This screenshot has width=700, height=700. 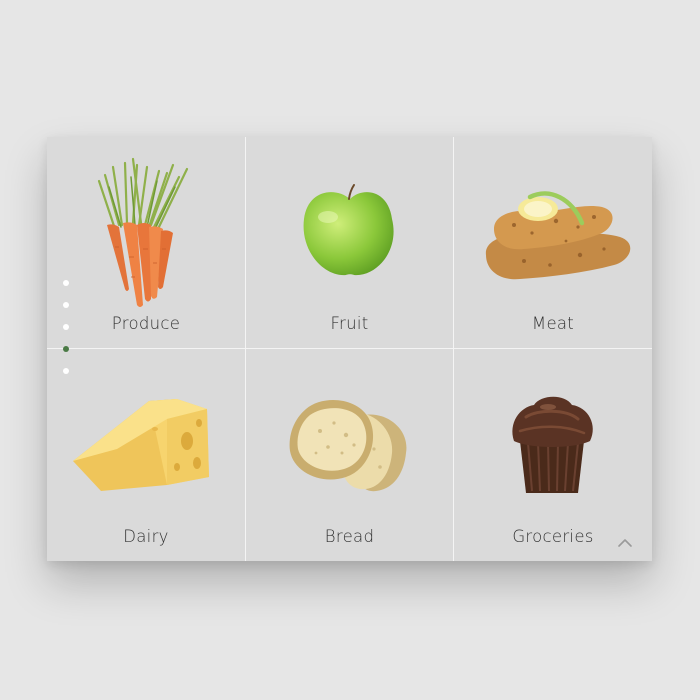 What do you see at coordinates (146, 242) in the screenshot?
I see `category-tile-produce: Produce` at bounding box center [146, 242].